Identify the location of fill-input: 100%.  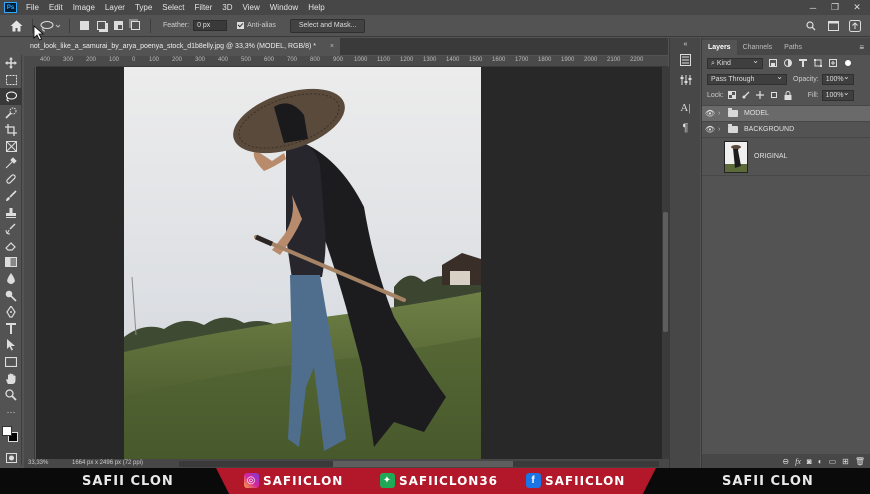
(837, 94).